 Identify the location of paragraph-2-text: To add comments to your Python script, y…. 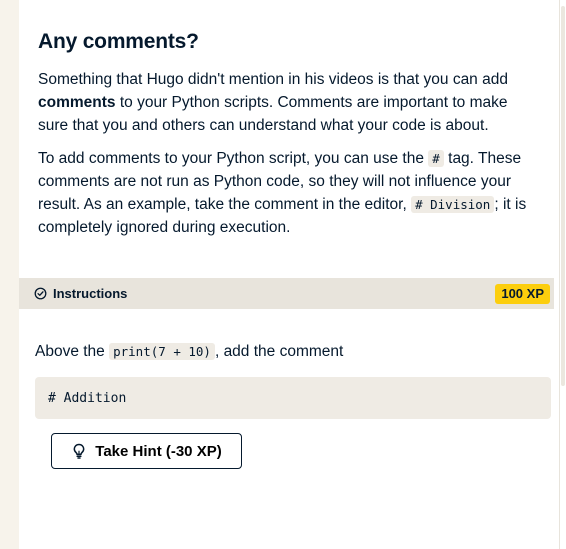
(233, 158).